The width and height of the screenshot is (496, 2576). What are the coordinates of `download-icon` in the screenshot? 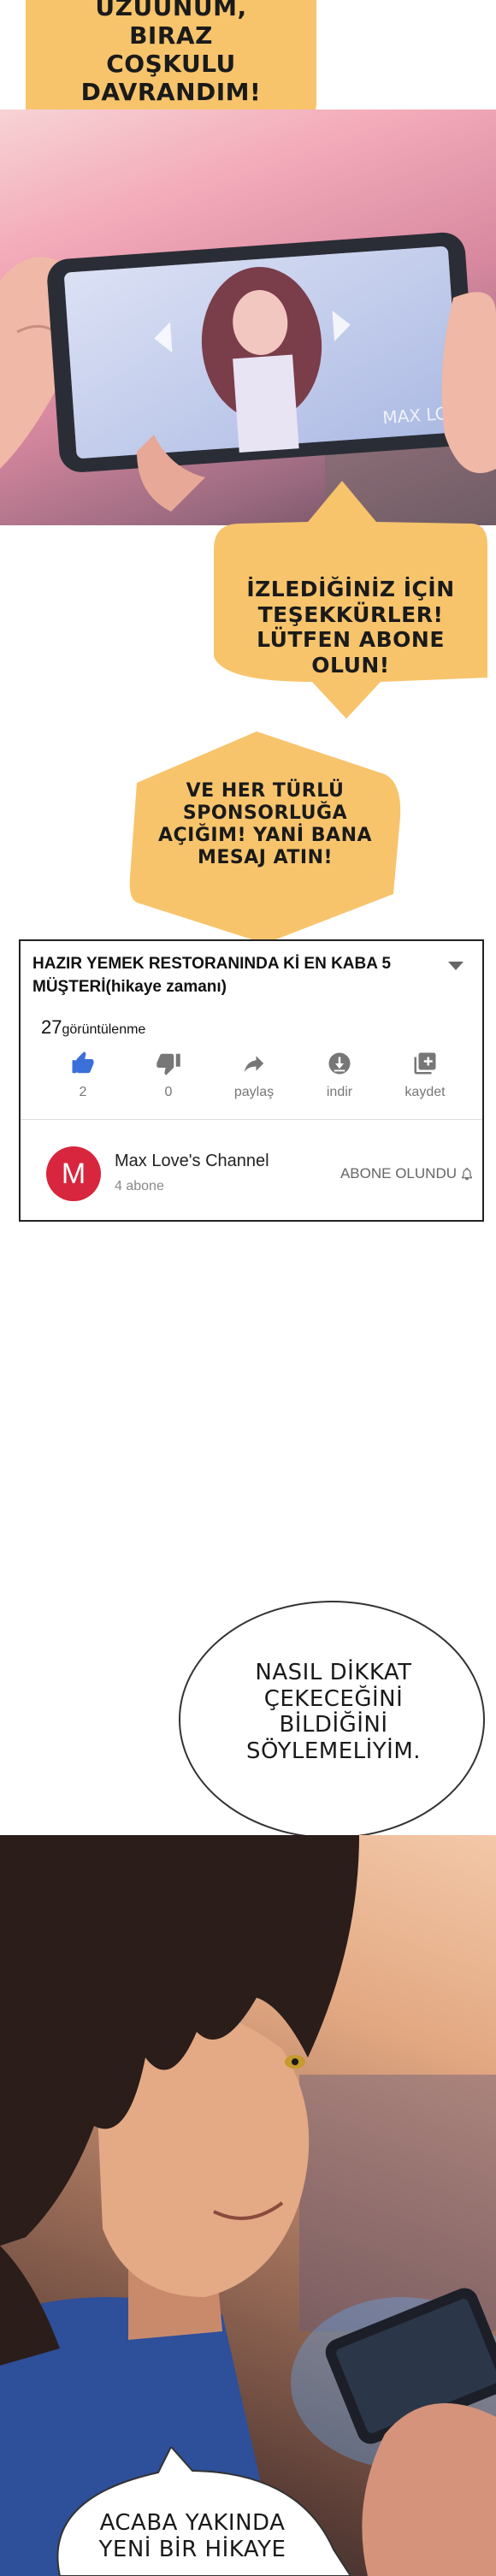 It's located at (339, 1063).